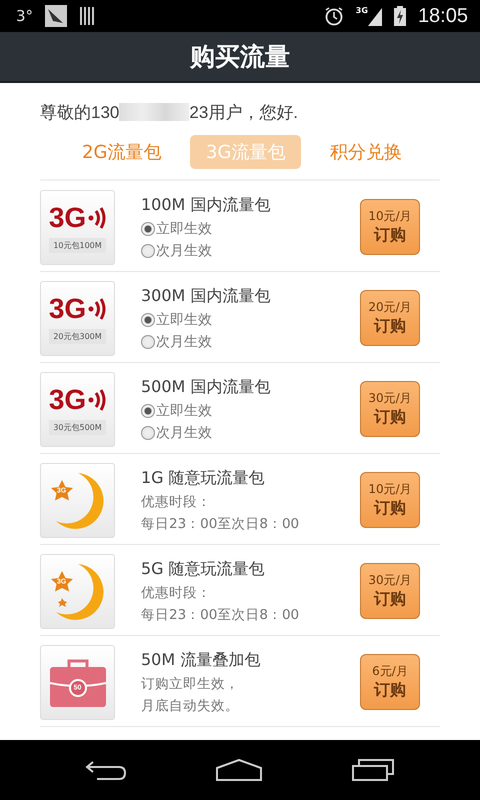 The width and height of the screenshot is (480, 800). I want to click on battery-icon, so click(400, 16).